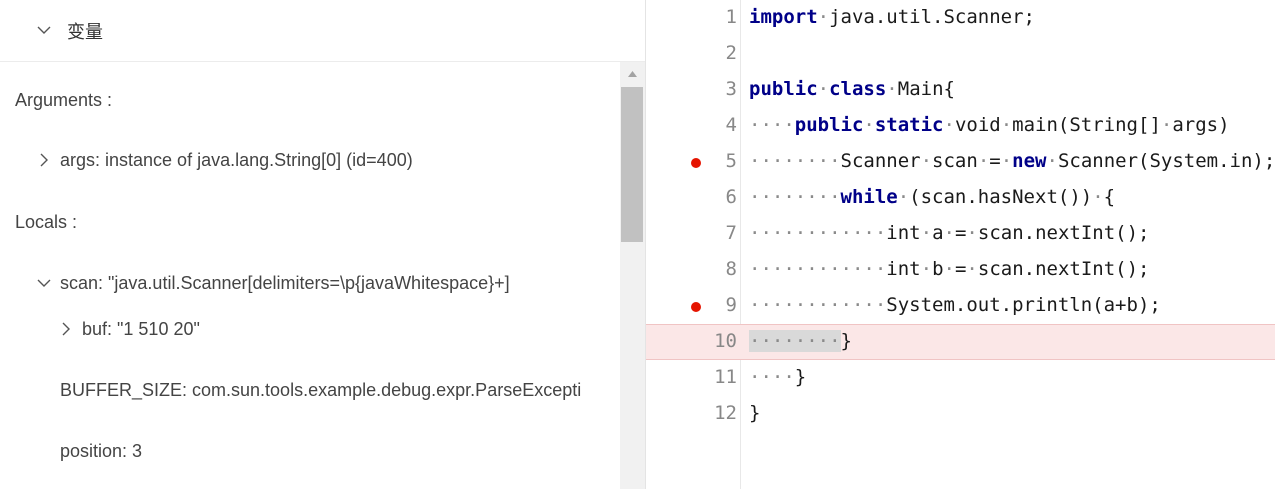 The width and height of the screenshot is (1275, 489). Describe the element at coordinates (932, 17) in the screenshot. I see `code-token: java.util.Scanner;` at that location.